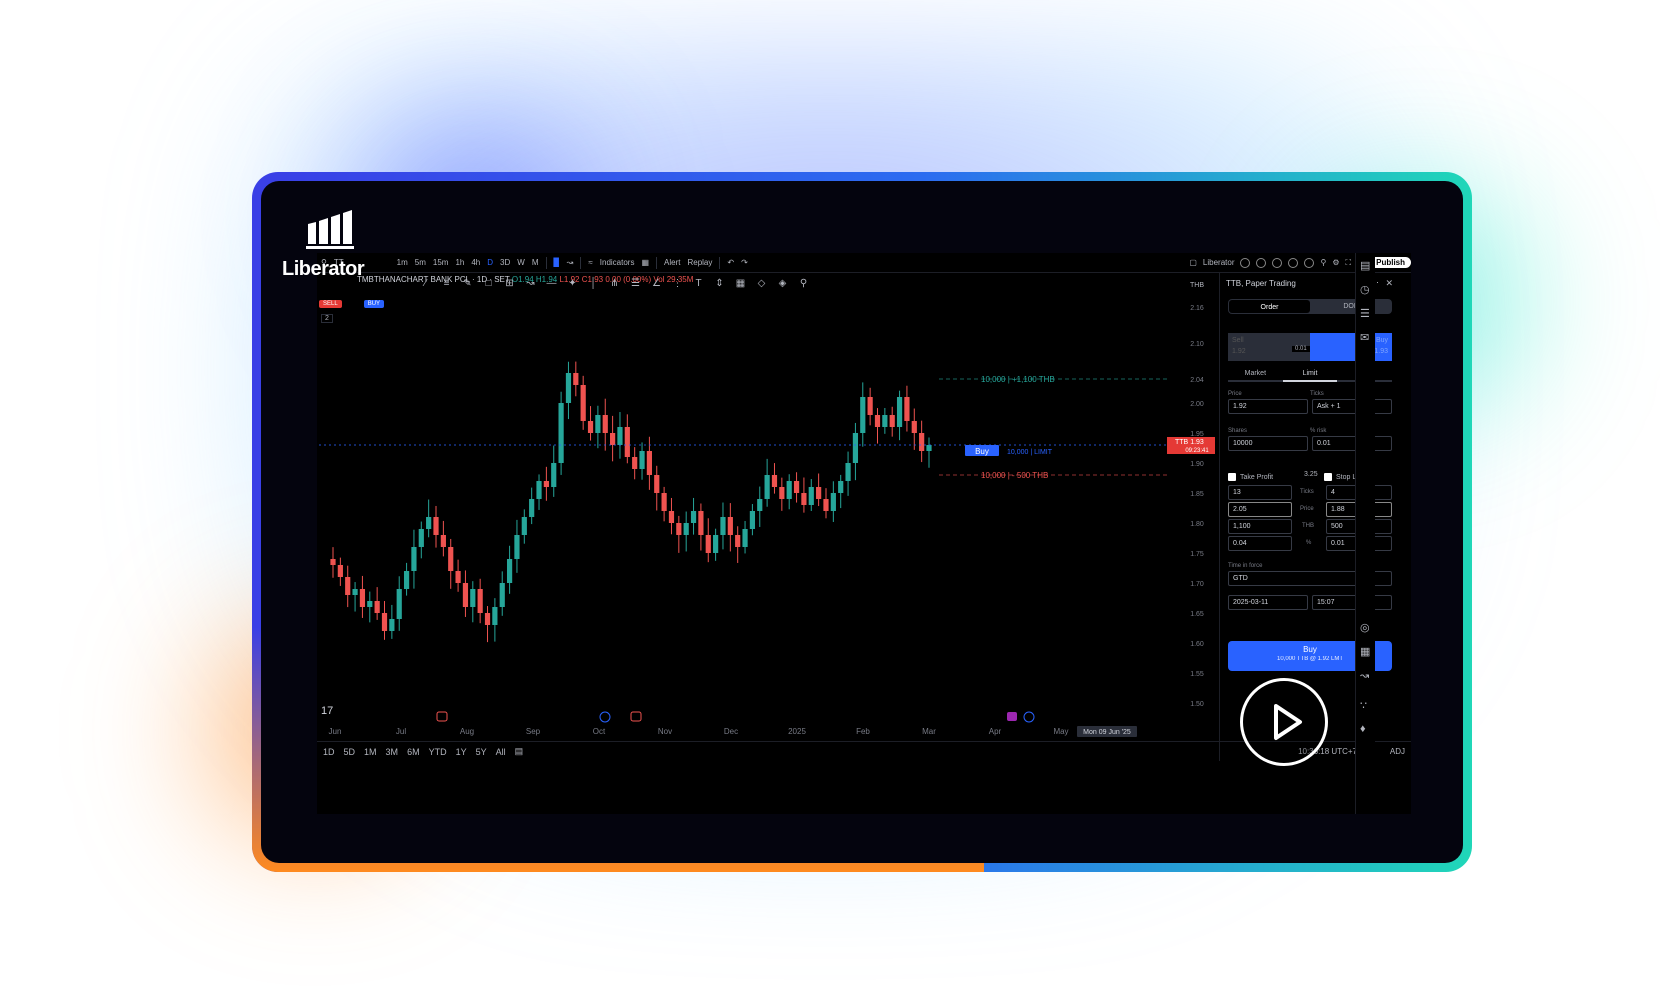  I want to click on buy-side: Buy 1.93, so click(1351, 347).